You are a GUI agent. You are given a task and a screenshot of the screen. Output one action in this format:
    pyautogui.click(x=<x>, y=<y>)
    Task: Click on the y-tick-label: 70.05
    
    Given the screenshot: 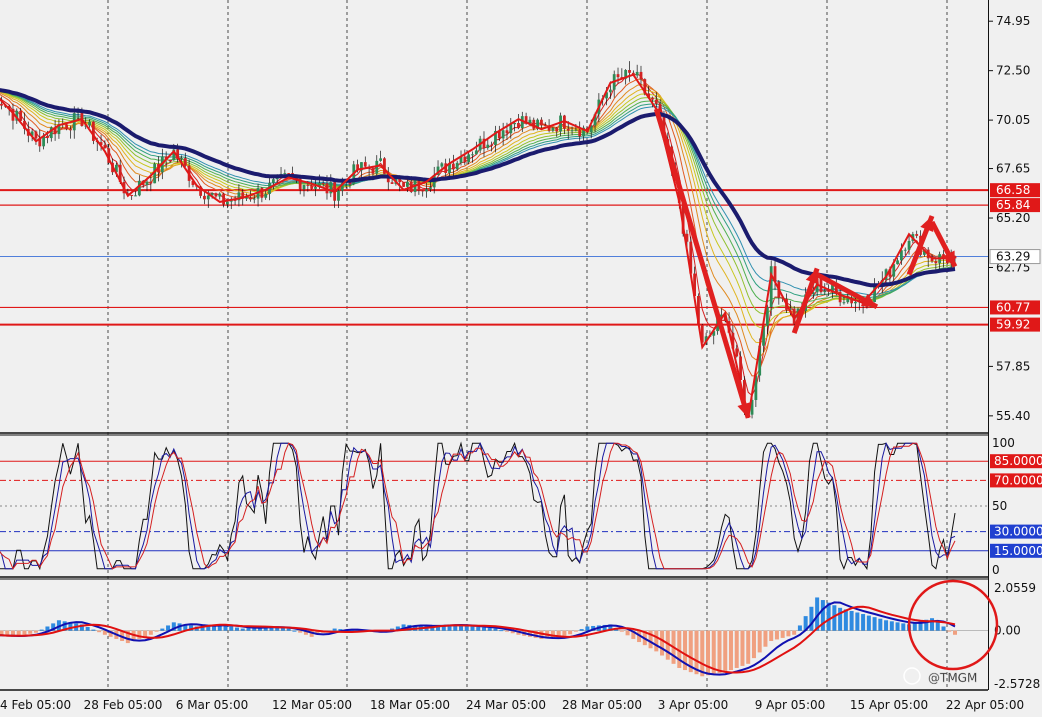 What is the action you would take?
    pyautogui.click(x=1013, y=120)
    